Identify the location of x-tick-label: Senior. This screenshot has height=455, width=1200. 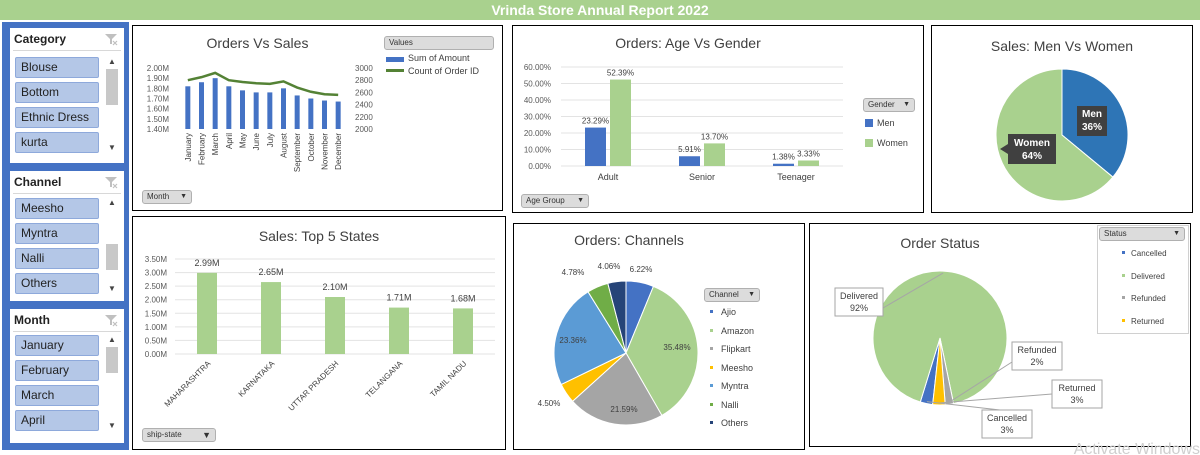
(702, 177).